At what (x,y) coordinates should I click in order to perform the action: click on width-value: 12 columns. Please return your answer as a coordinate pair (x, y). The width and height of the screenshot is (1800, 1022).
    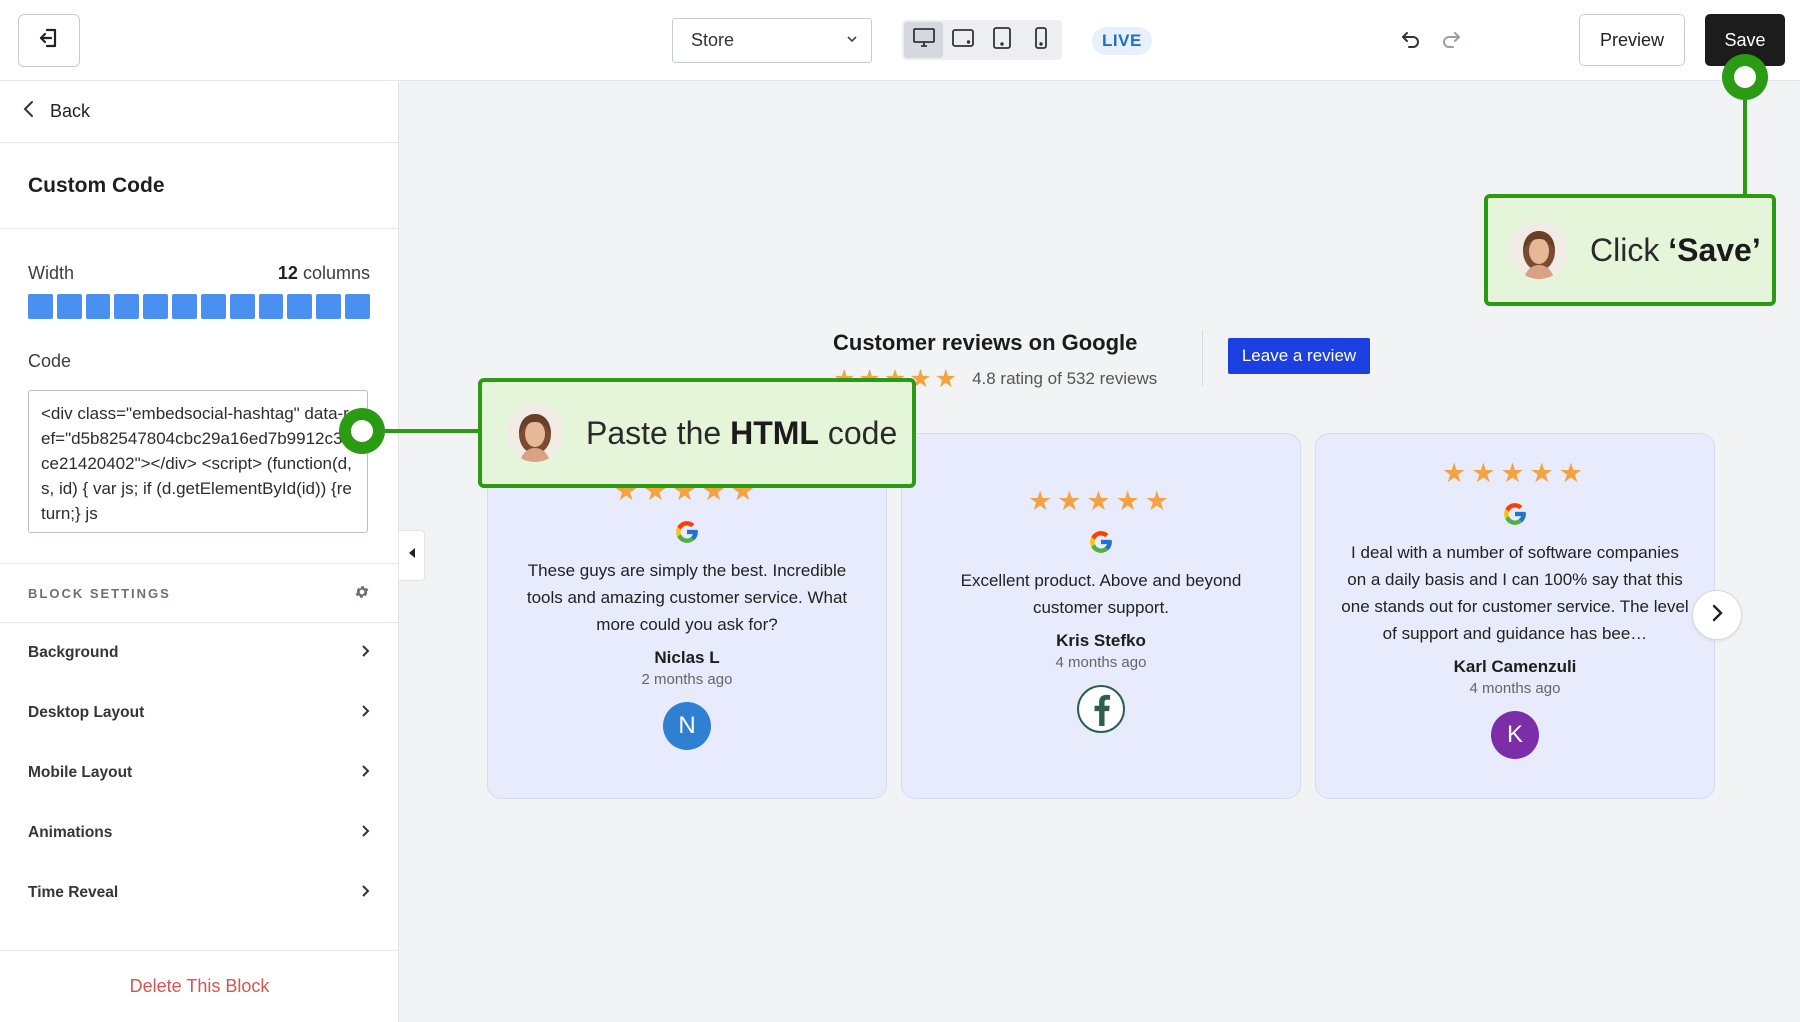
    Looking at the image, I should click on (324, 273).